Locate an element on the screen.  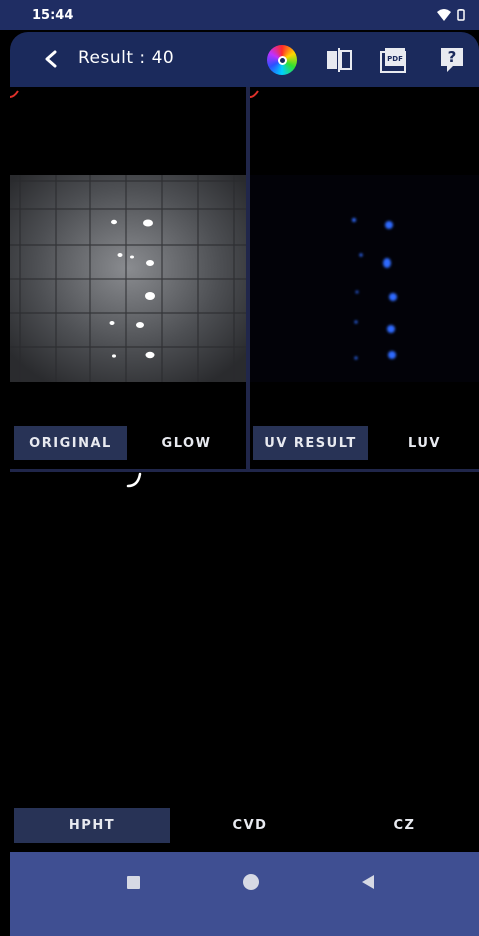
home-button is located at coordinates (251, 882).